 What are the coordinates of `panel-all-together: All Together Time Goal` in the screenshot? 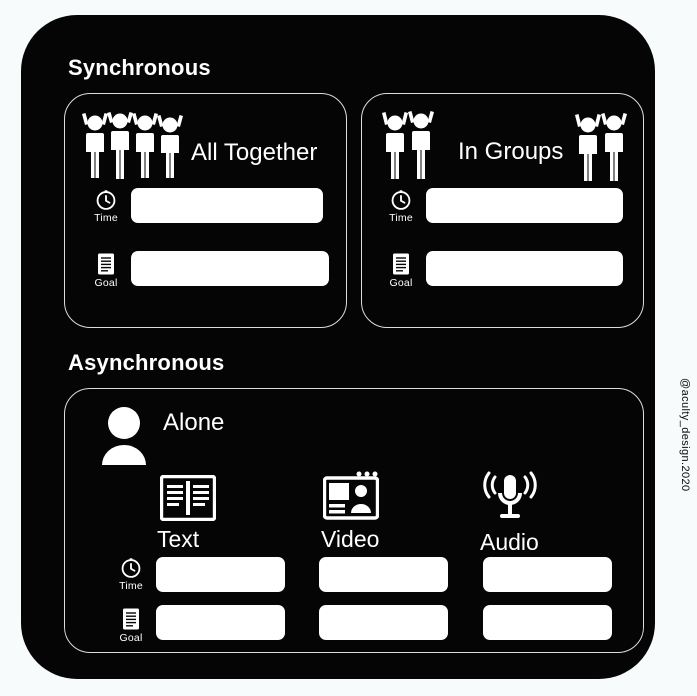 It's located at (205, 210).